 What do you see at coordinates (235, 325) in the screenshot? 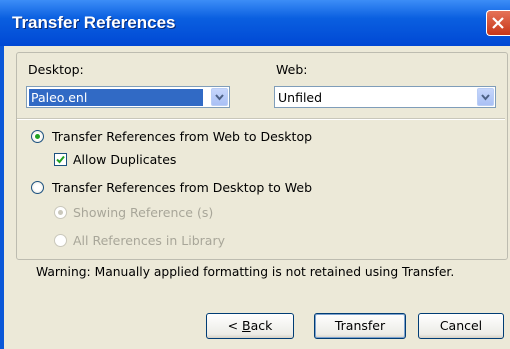
I see `back-prefix: <` at bounding box center [235, 325].